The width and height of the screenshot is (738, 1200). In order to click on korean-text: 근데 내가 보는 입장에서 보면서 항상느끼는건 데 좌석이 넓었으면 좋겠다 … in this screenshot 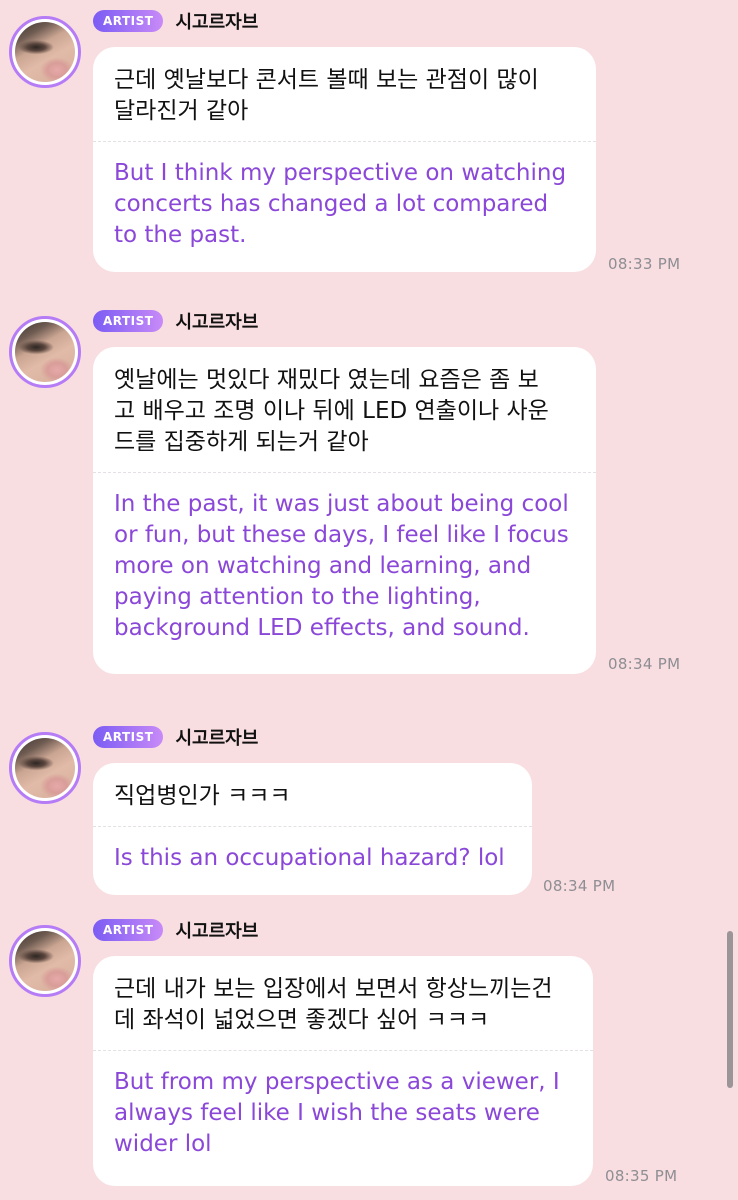, I will do `click(333, 1004)`.